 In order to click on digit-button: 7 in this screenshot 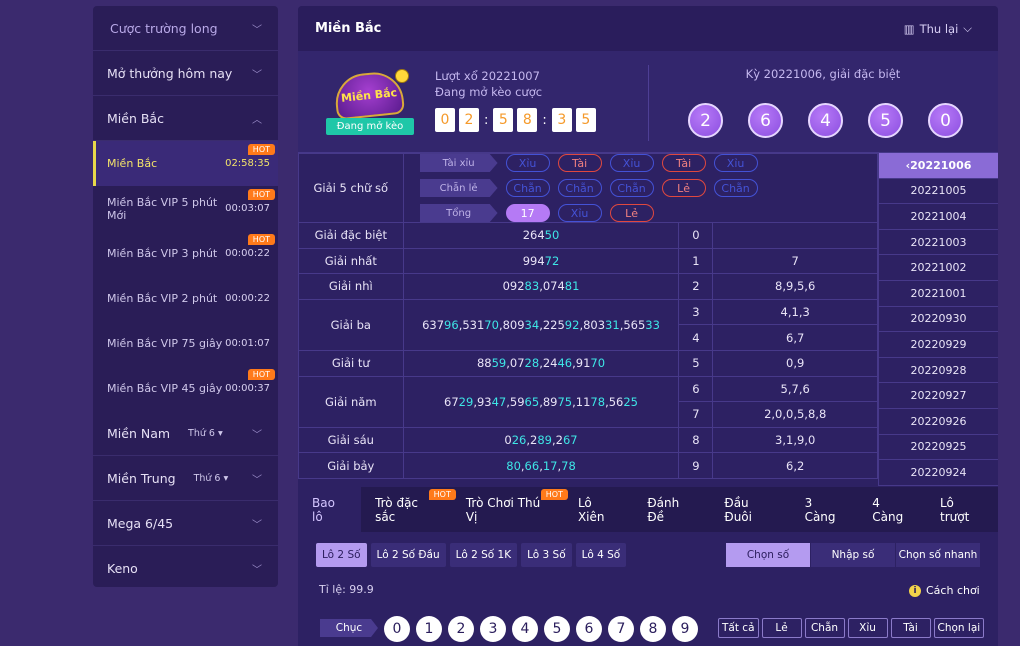, I will do `click(621, 629)`.